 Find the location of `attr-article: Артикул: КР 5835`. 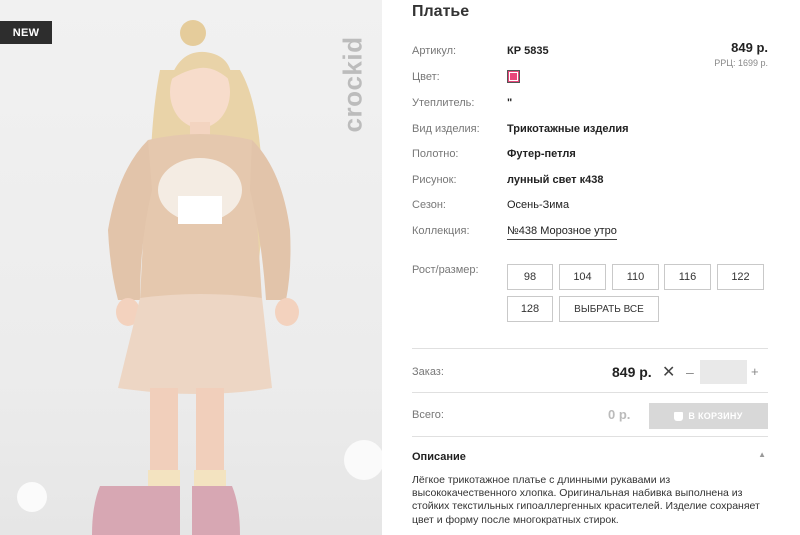

attr-article: Артикул: КР 5835 is located at coordinates (590, 53).